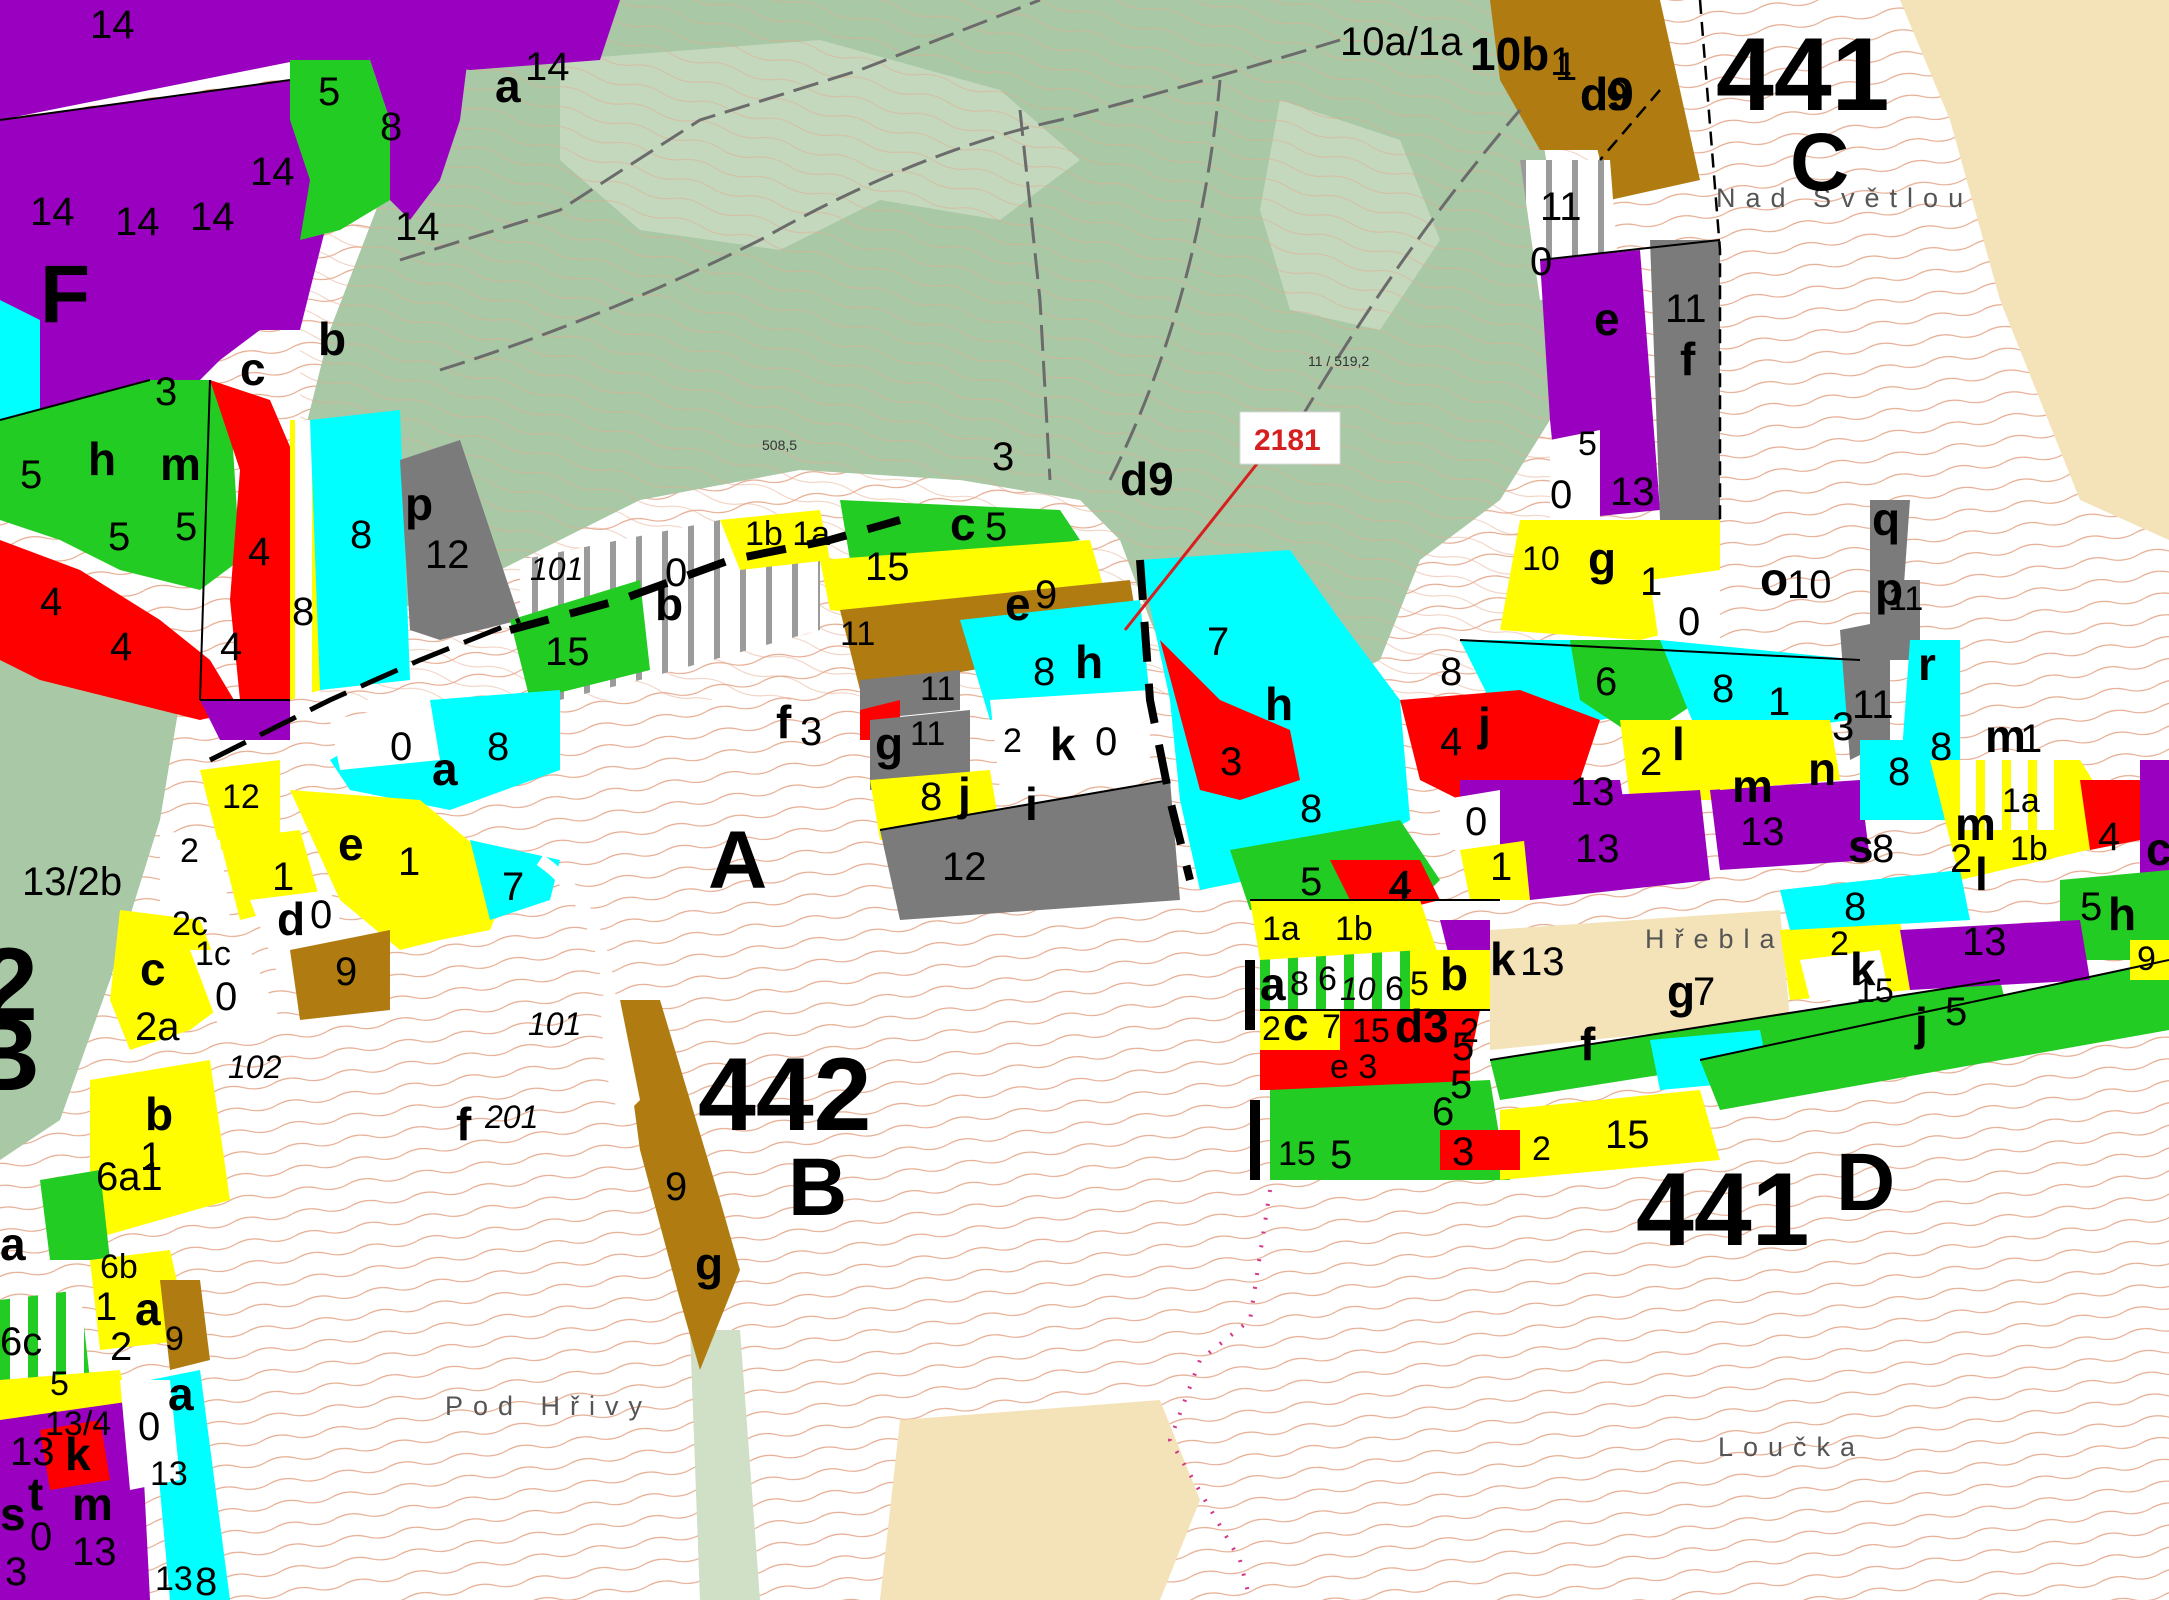 This screenshot has width=2169, height=1600. I want to click on callout-label-2181: 2181, so click(1287, 440).